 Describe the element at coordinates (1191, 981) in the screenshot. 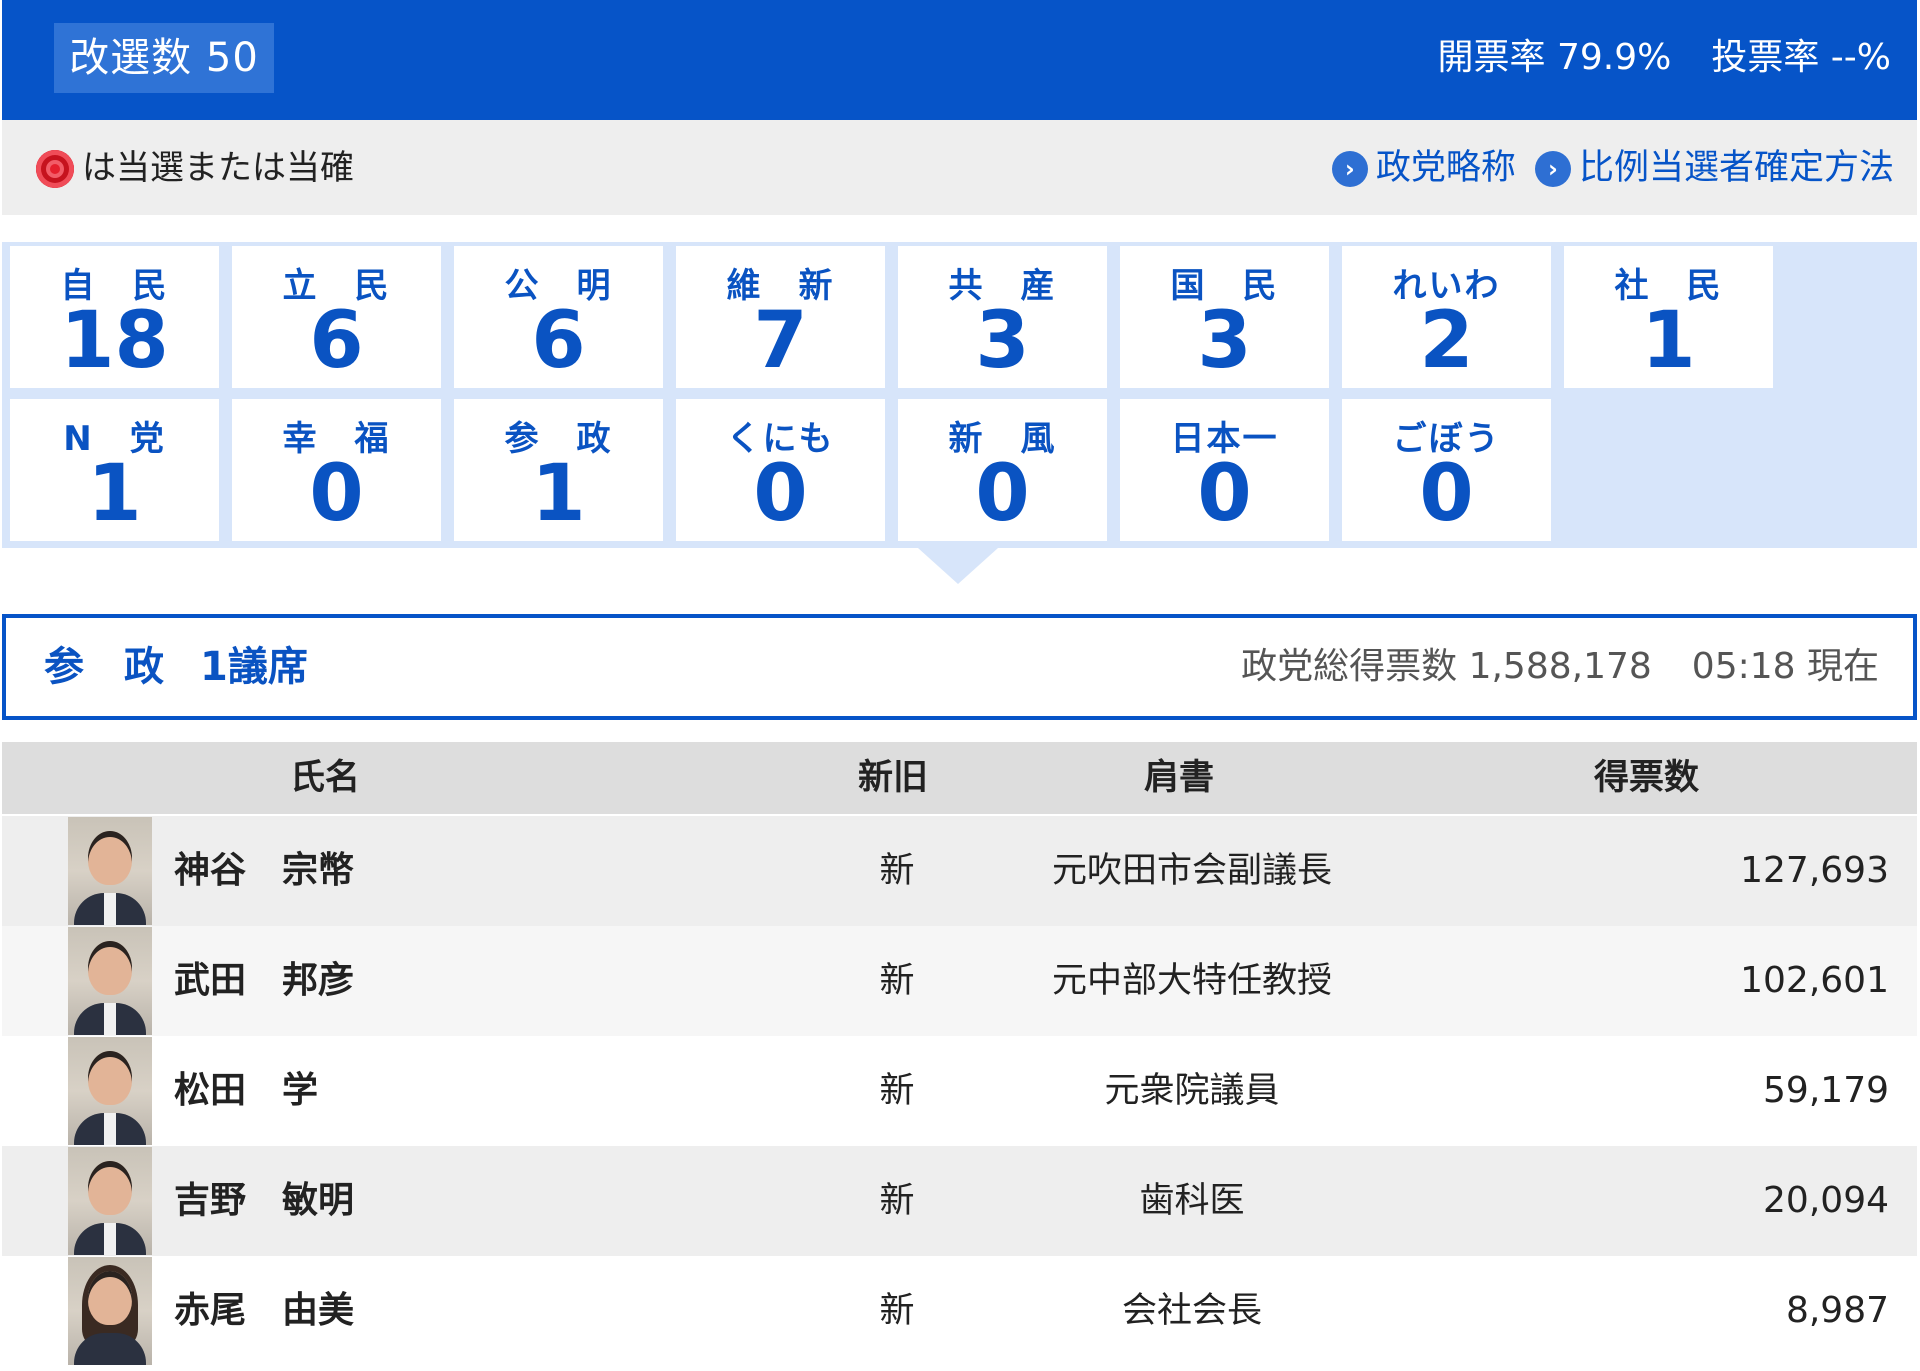

I see `candidate-title: 元中部大特任教授` at that location.